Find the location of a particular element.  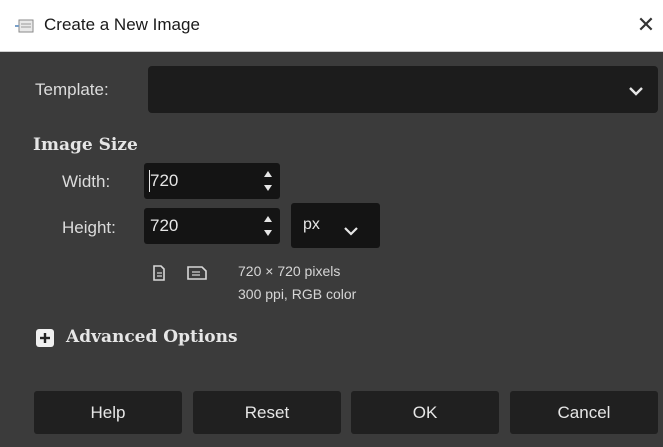

advanced-options-toggle: Advanced Options is located at coordinates (152, 337).